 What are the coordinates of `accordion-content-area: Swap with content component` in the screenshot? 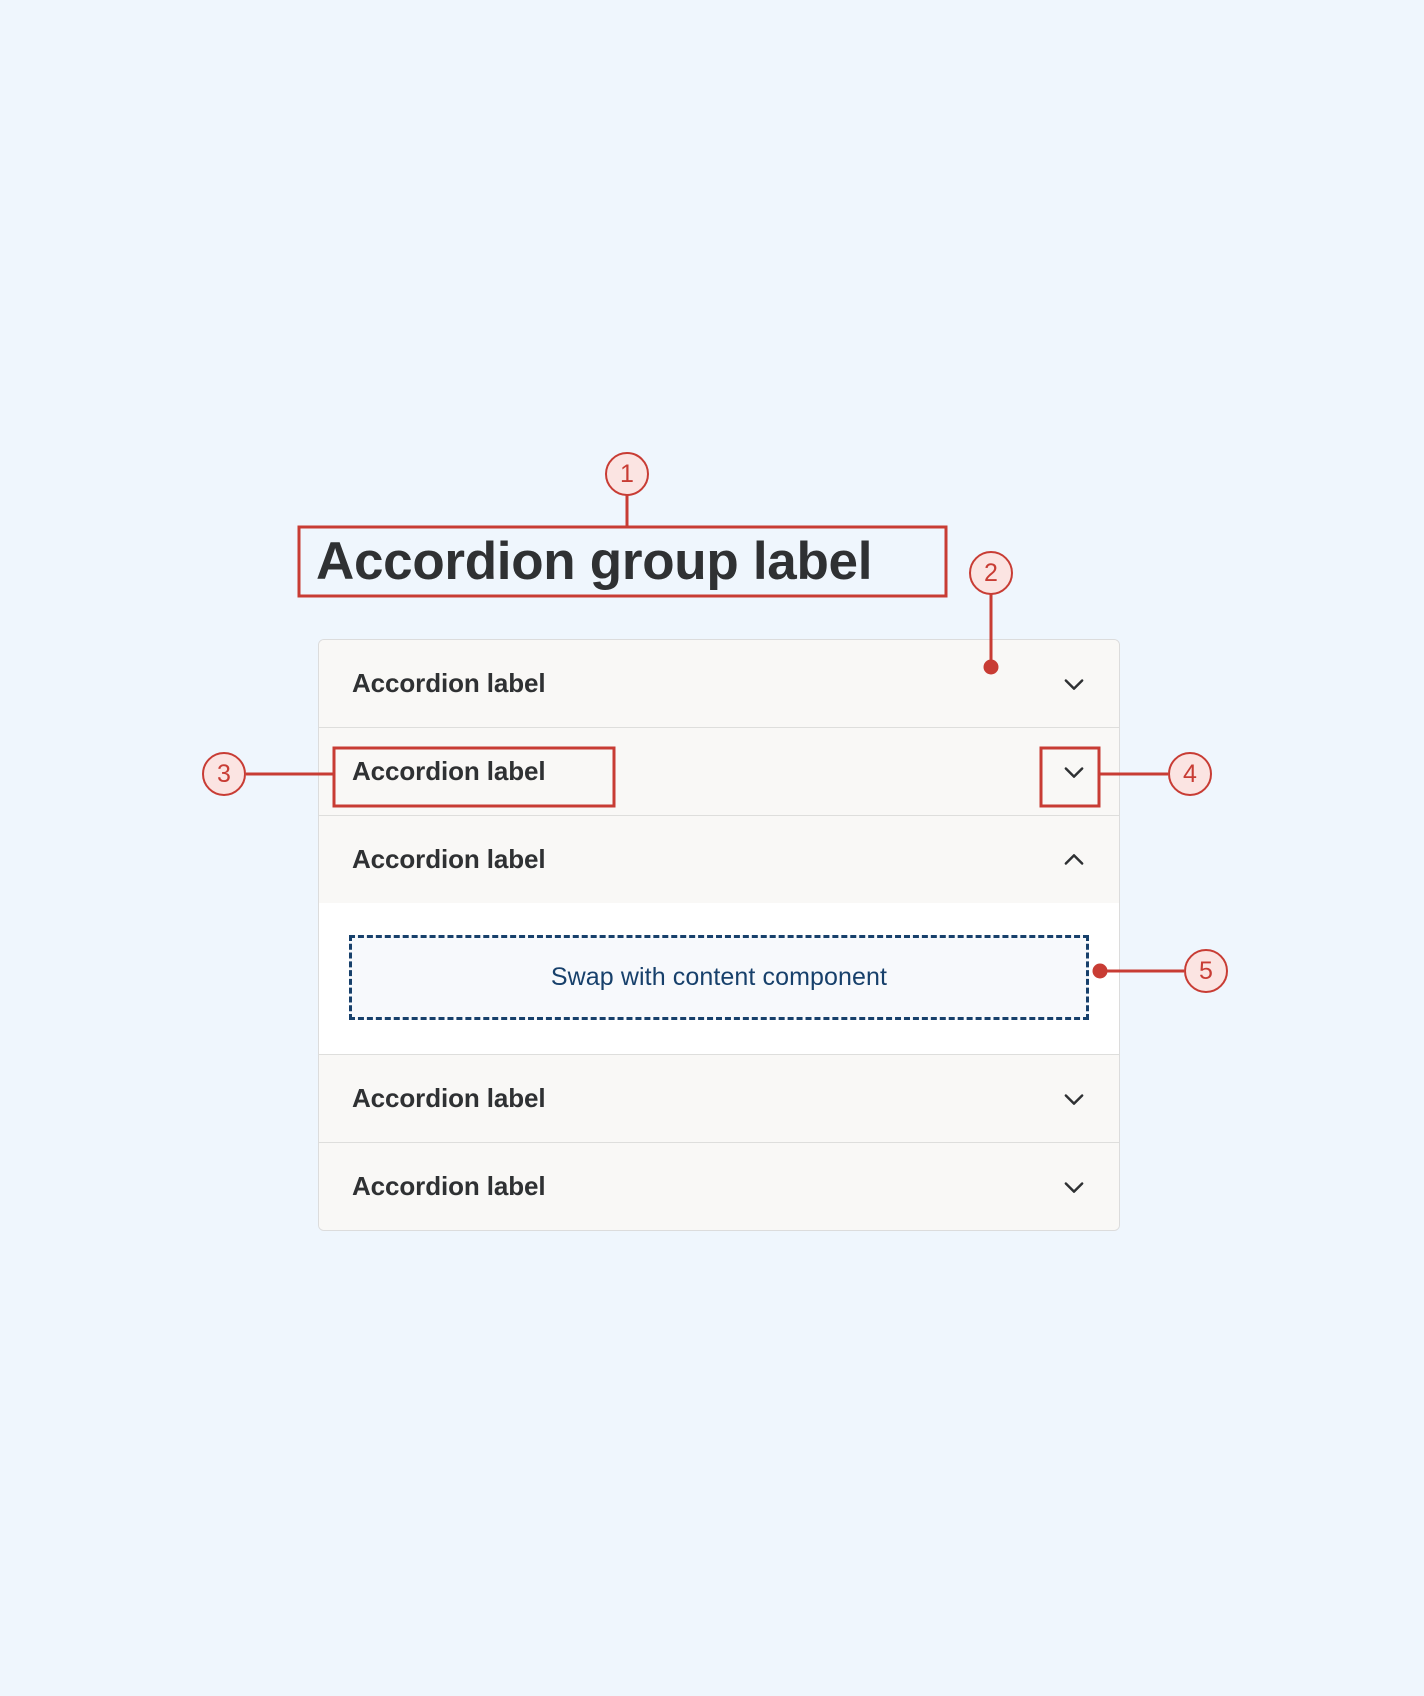 It's located at (719, 978).